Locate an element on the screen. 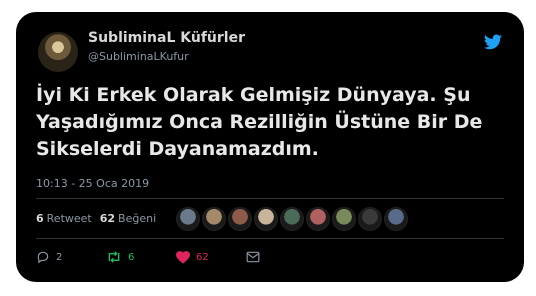 This screenshot has height=296, width=536. like-button: 62 is located at coordinates (211, 257).